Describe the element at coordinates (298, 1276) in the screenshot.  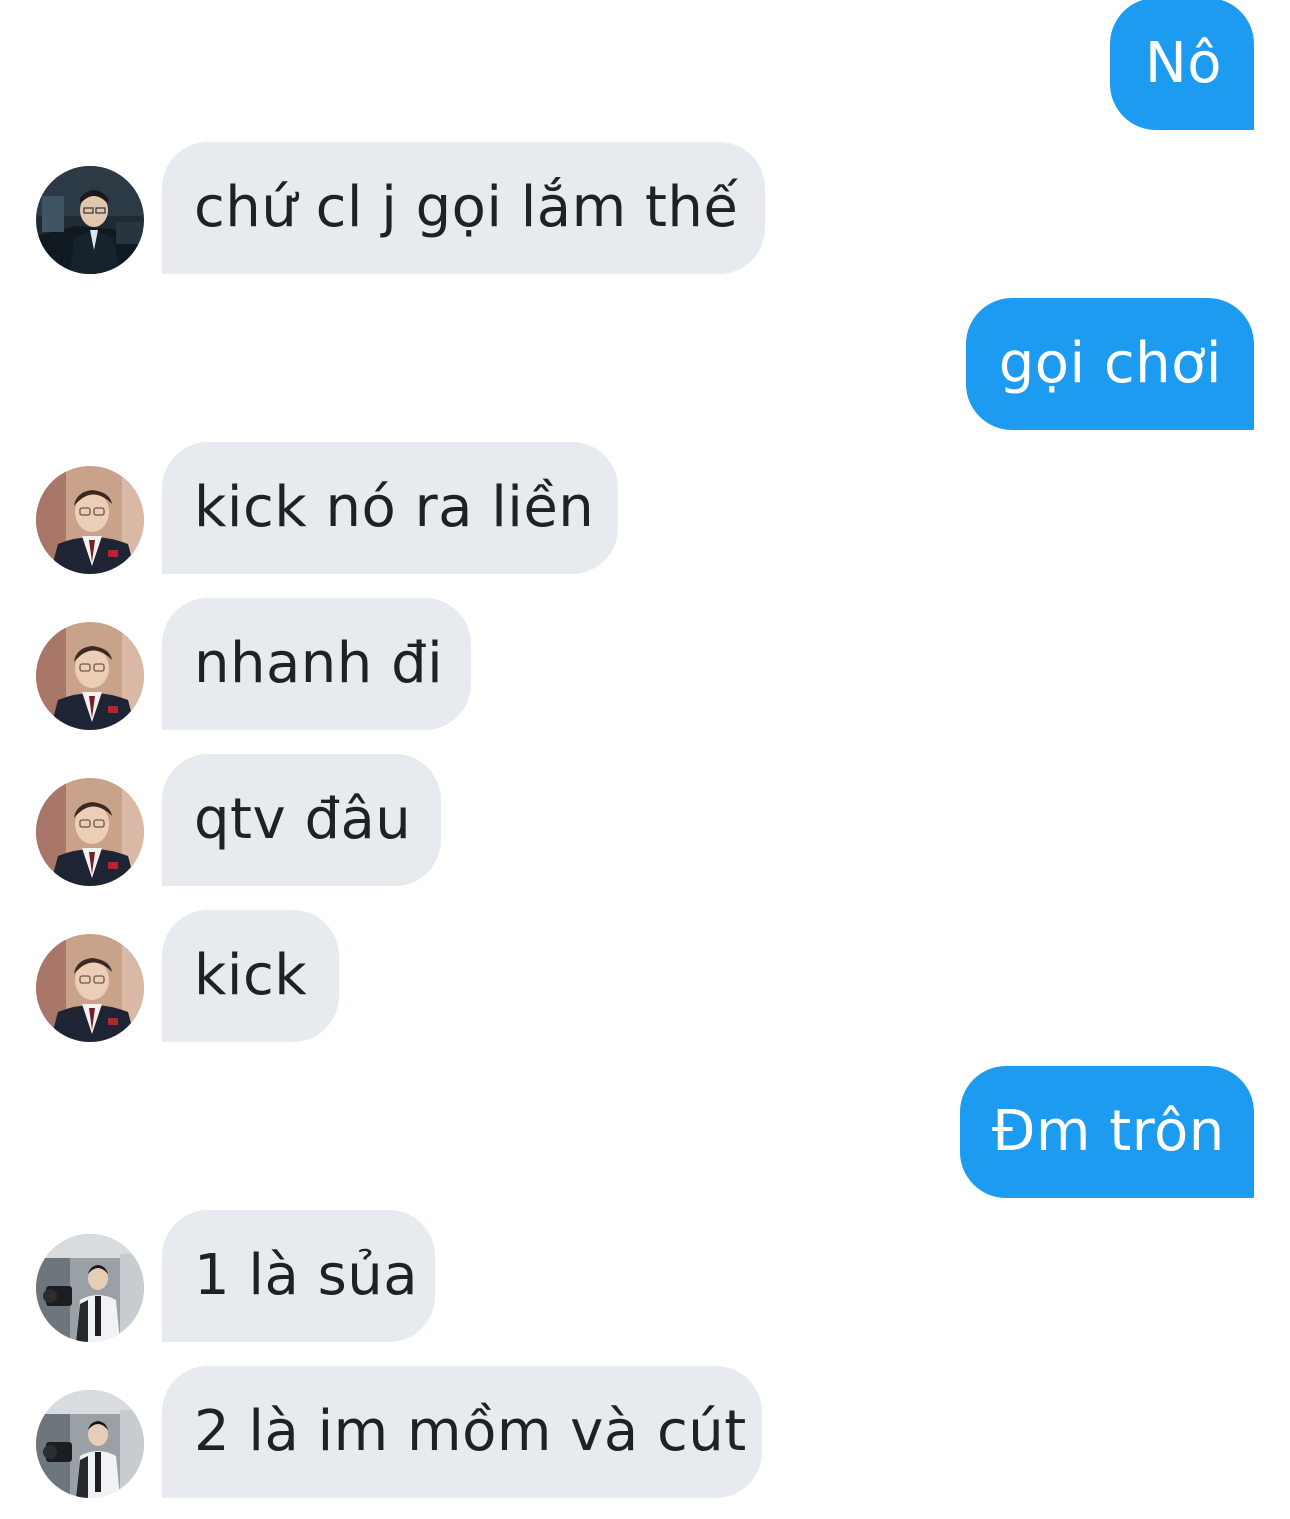
I see `incoming-message-bubble: 1 là sủa` at that location.